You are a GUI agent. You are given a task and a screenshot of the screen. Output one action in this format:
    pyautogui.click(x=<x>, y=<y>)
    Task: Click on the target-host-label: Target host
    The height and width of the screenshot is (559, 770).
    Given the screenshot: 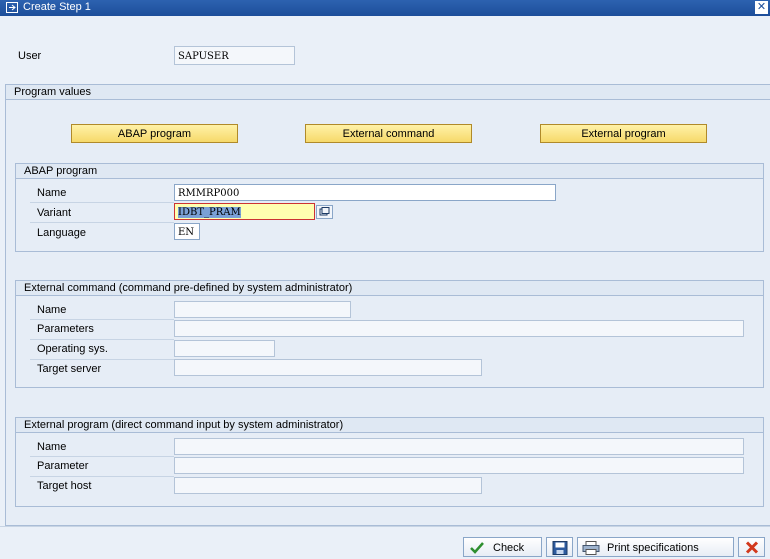 What is the action you would take?
    pyautogui.click(x=64, y=486)
    